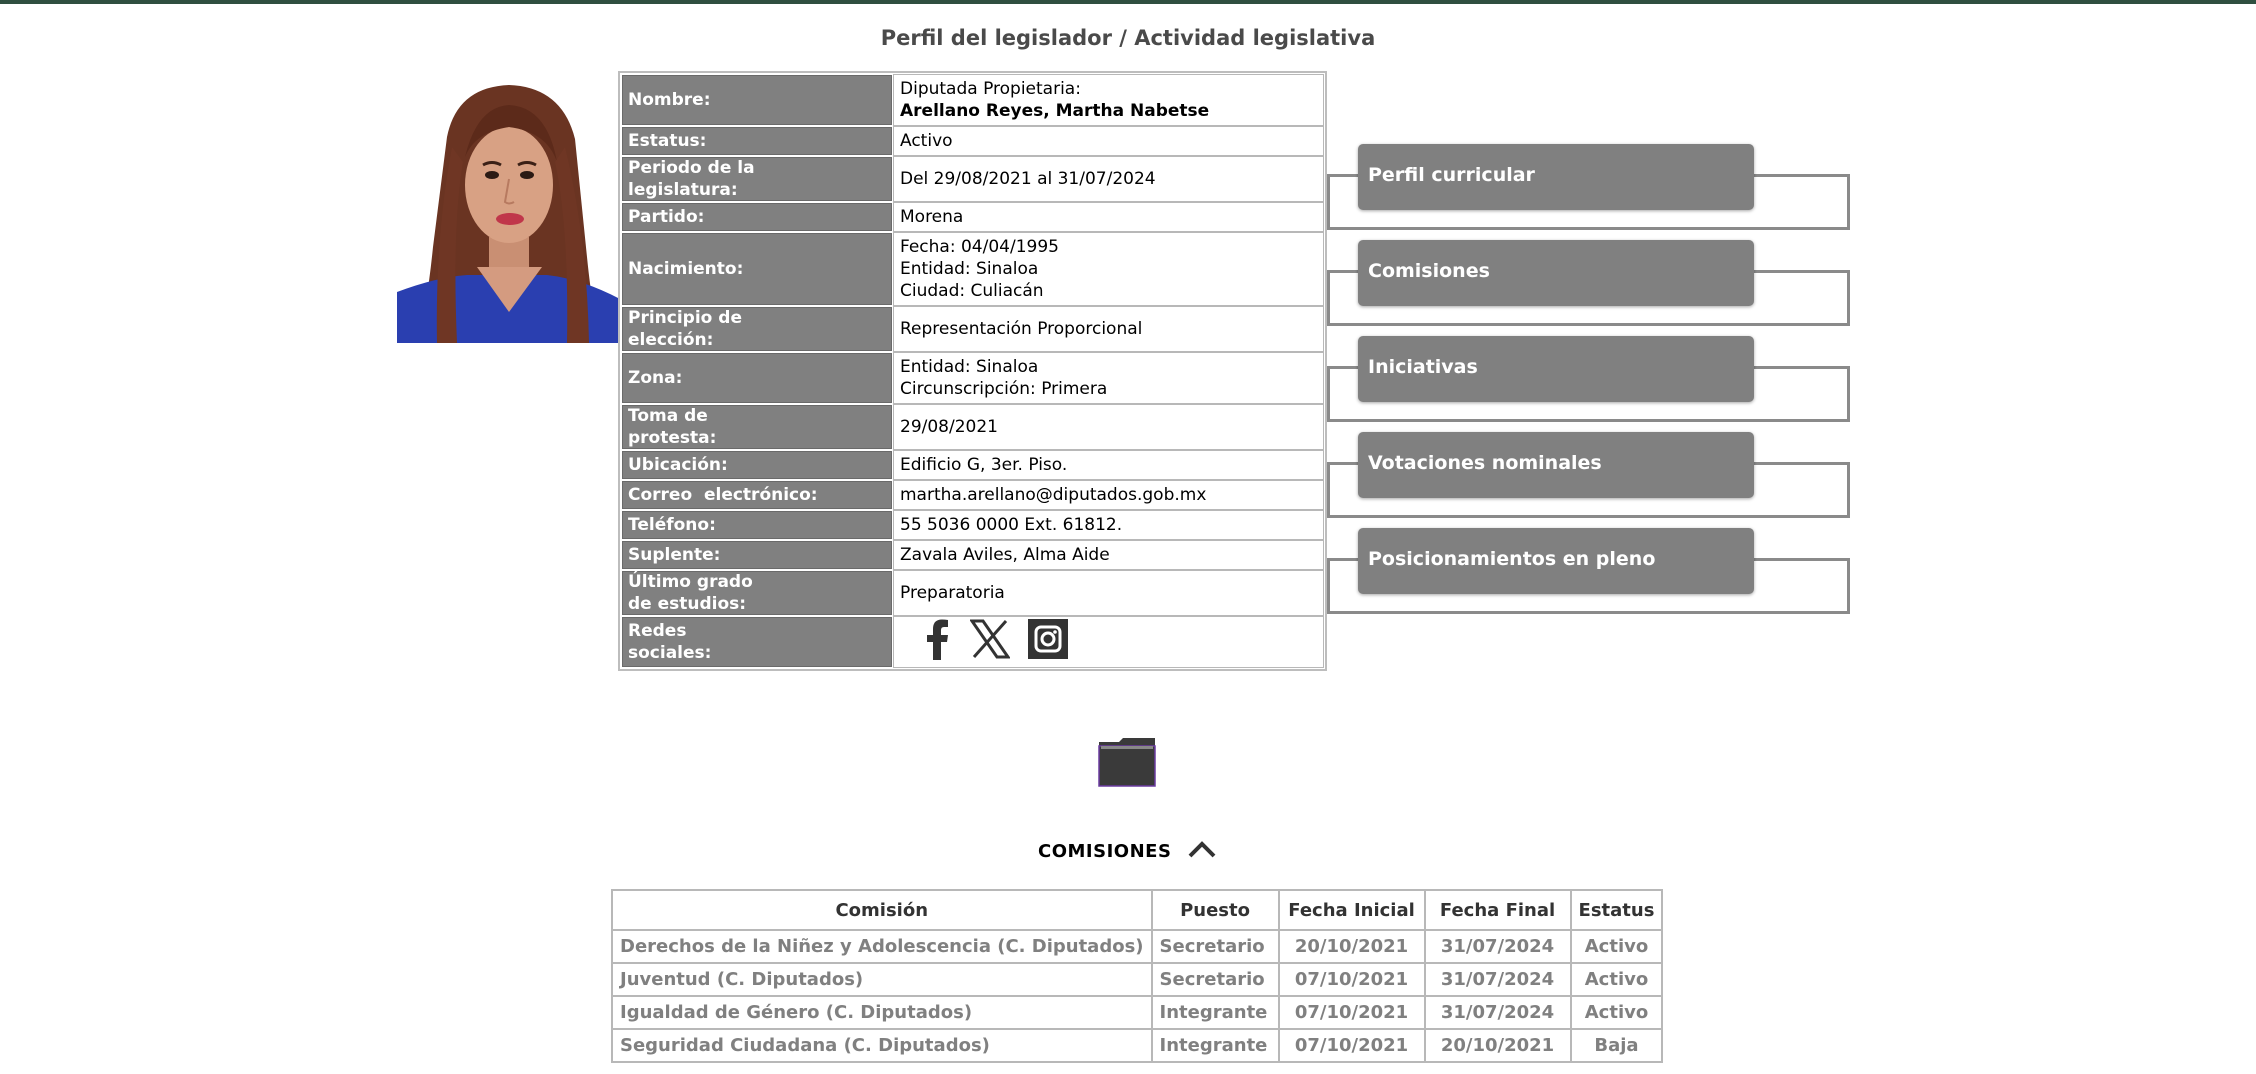 This screenshot has height=1074, width=2256. Describe the element at coordinates (1108, 465) in the screenshot. I see `value-ubicacion: Edificio G, 3er. Piso.` at that location.